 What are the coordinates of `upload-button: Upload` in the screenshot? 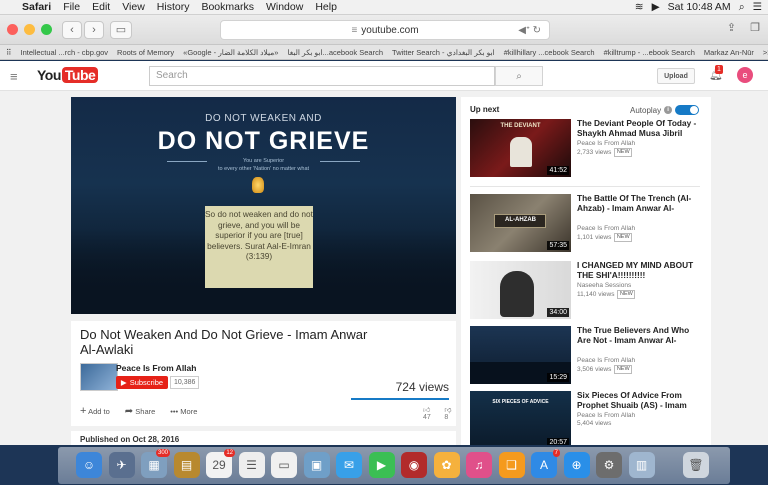 It's located at (676, 76).